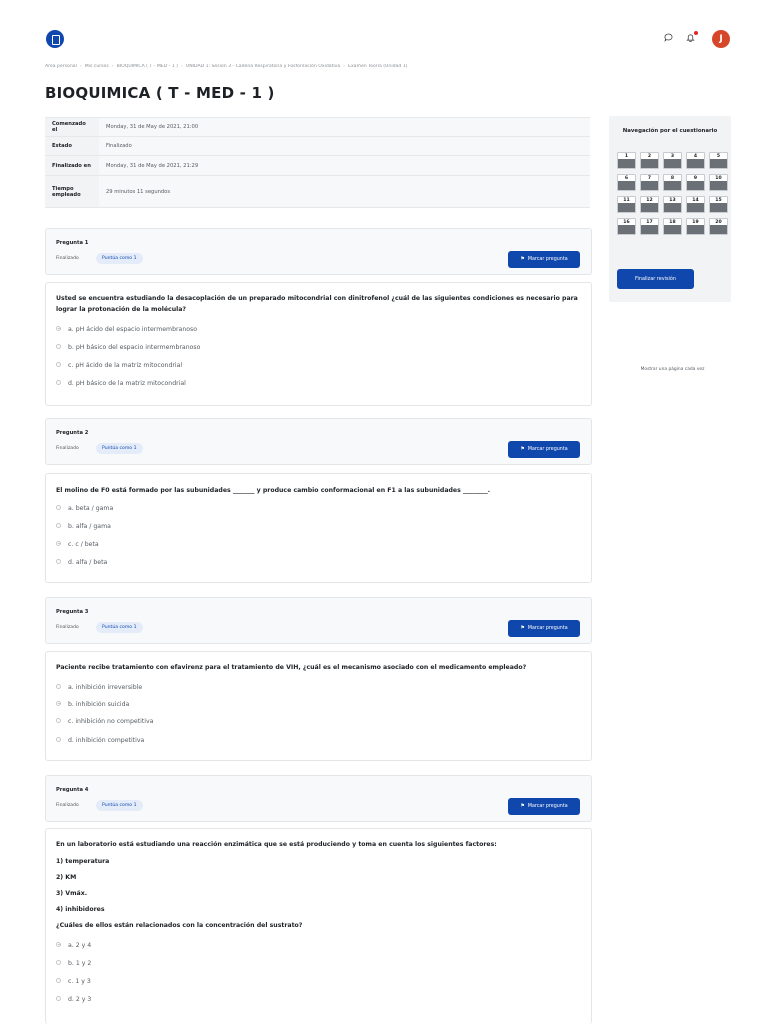 The height and width of the screenshot is (1024, 768). What do you see at coordinates (89, 526) in the screenshot?
I see `answer-label: b. alfa / gama` at bounding box center [89, 526].